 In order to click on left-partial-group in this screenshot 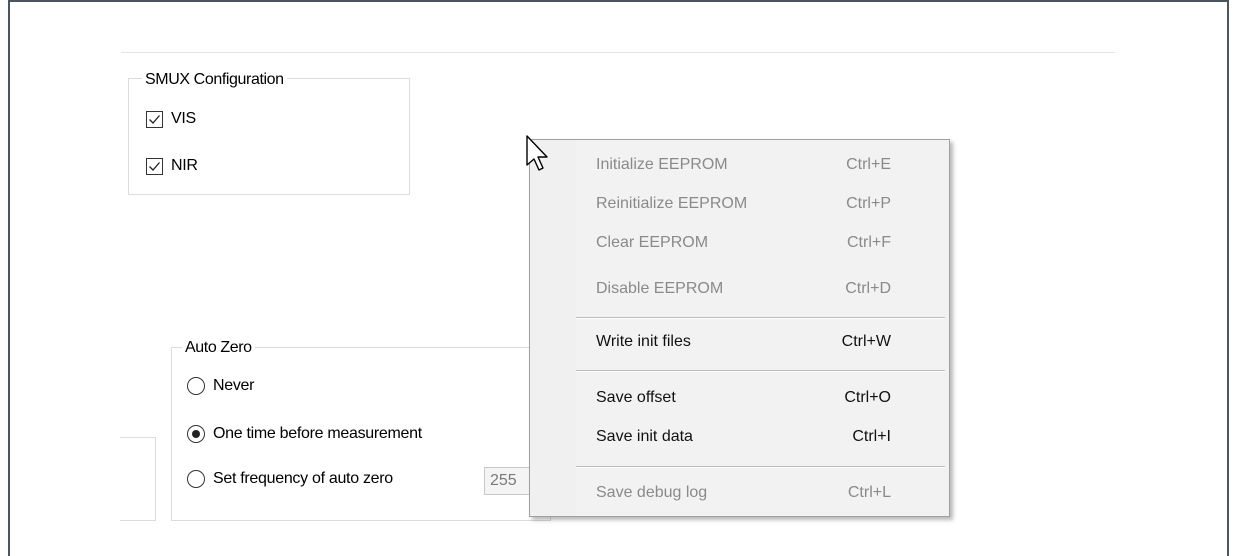, I will do `click(138, 479)`.